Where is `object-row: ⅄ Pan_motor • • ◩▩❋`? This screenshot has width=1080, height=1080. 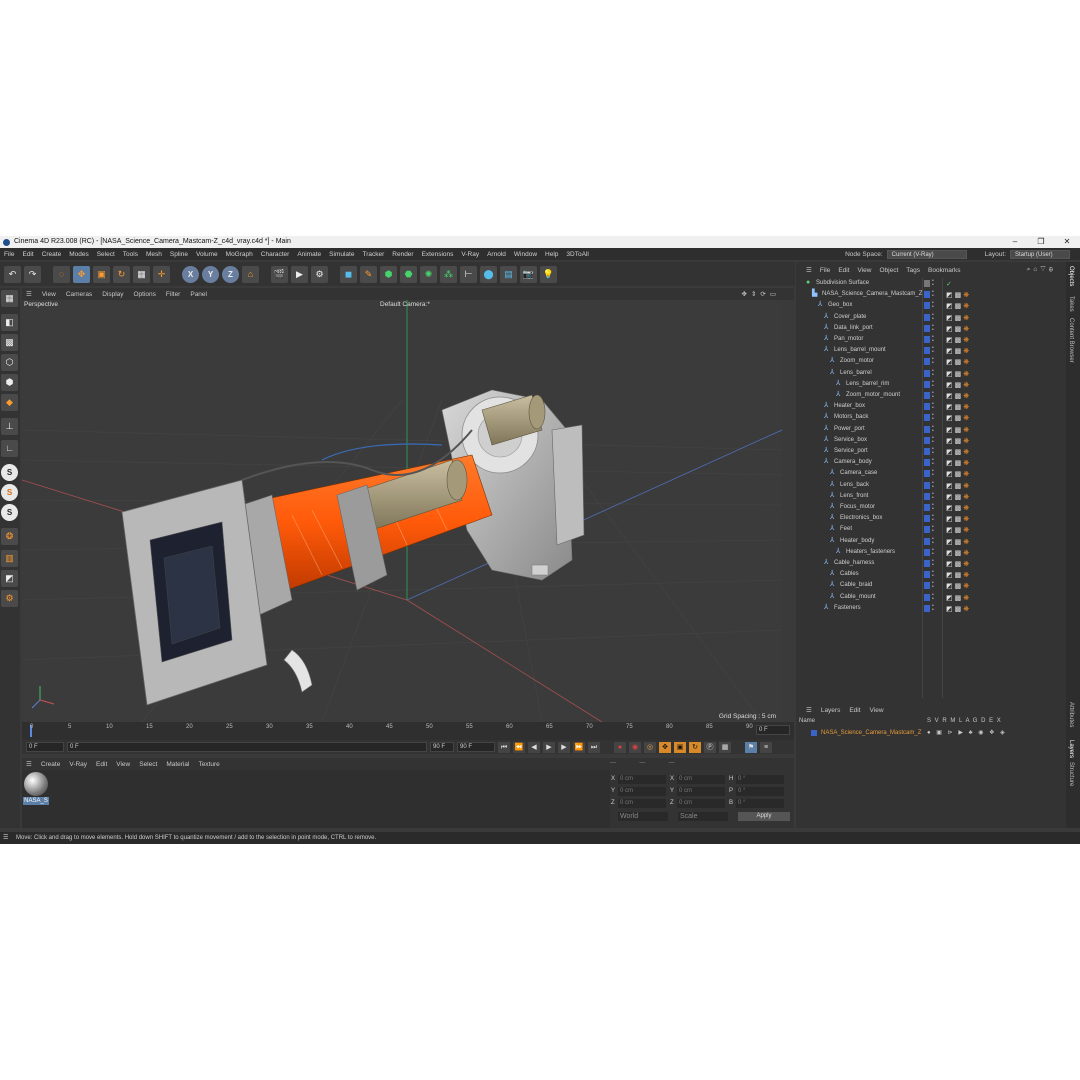
object-row: ⅄ Pan_motor • • ◩▩❋ is located at coordinates (931, 339).